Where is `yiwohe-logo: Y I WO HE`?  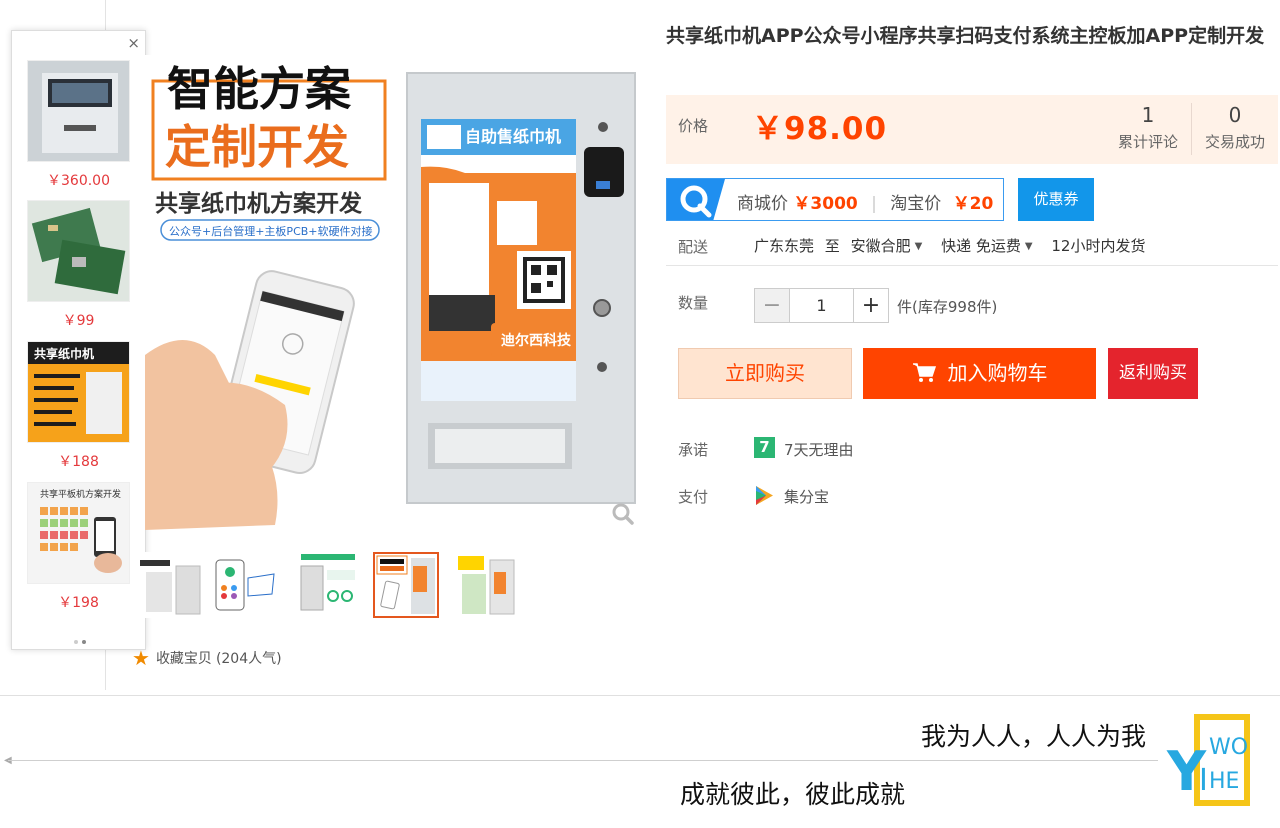
yiwohe-logo: Y I WO HE is located at coordinates (1208, 760).